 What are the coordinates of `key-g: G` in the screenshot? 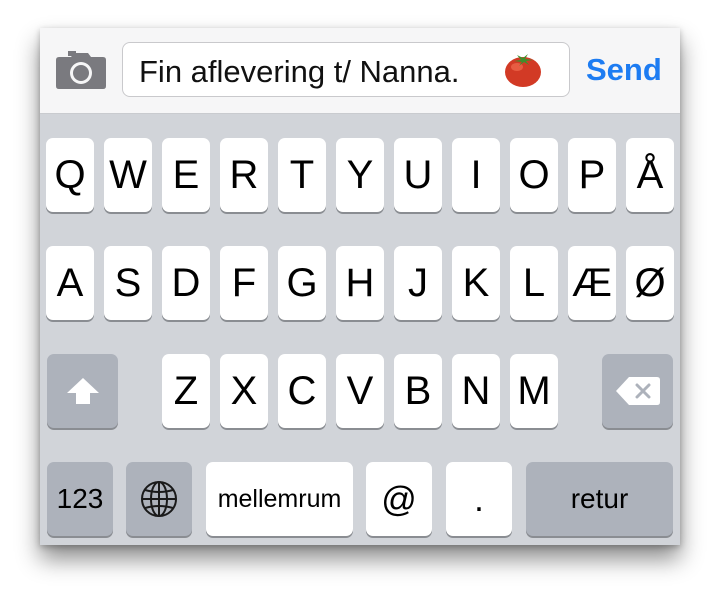 It's located at (302, 283).